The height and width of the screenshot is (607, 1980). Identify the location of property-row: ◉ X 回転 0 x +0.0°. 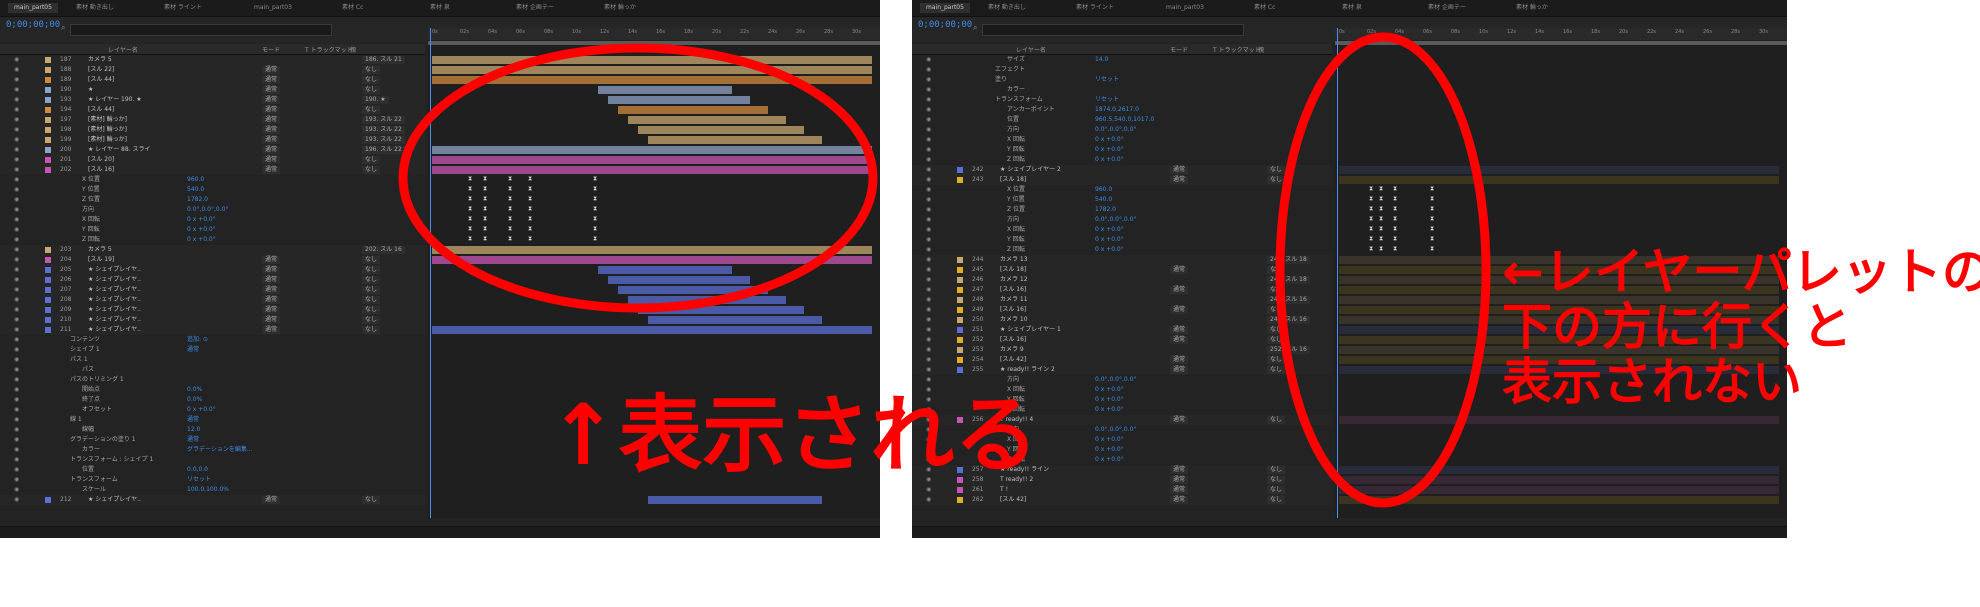
(1122, 230).